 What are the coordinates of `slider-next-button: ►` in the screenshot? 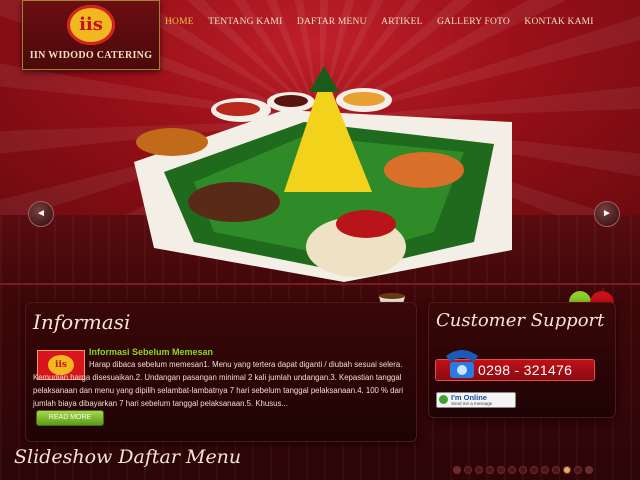 It's located at (607, 214).